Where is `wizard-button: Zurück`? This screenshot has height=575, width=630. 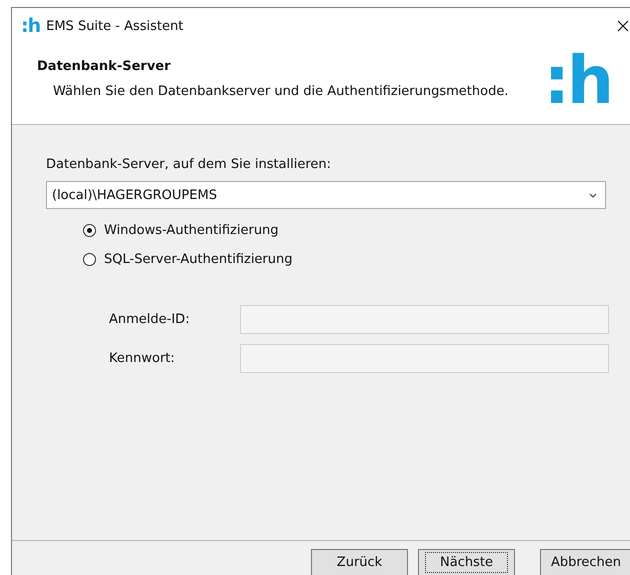 wizard-button: Zurück is located at coordinates (359, 562).